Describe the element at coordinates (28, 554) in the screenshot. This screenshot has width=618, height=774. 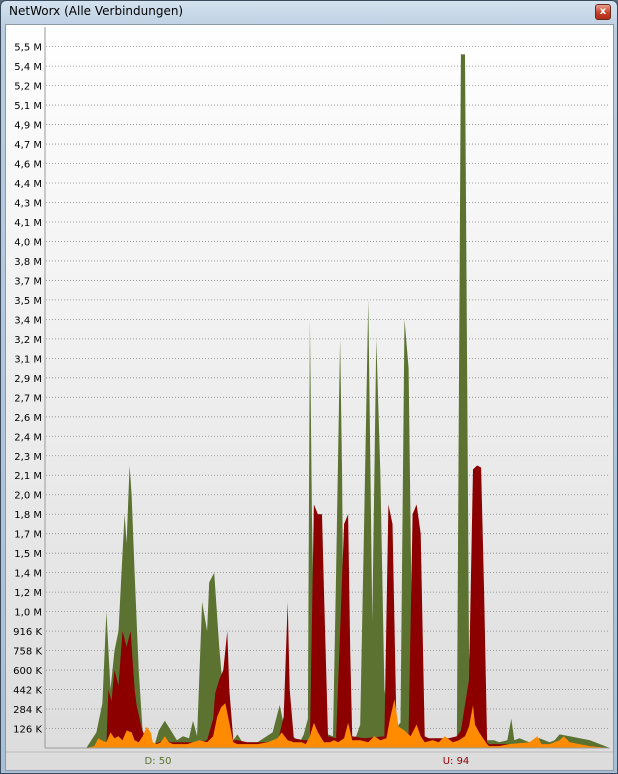
I see `y-tick-label: 1,5 M` at that location.